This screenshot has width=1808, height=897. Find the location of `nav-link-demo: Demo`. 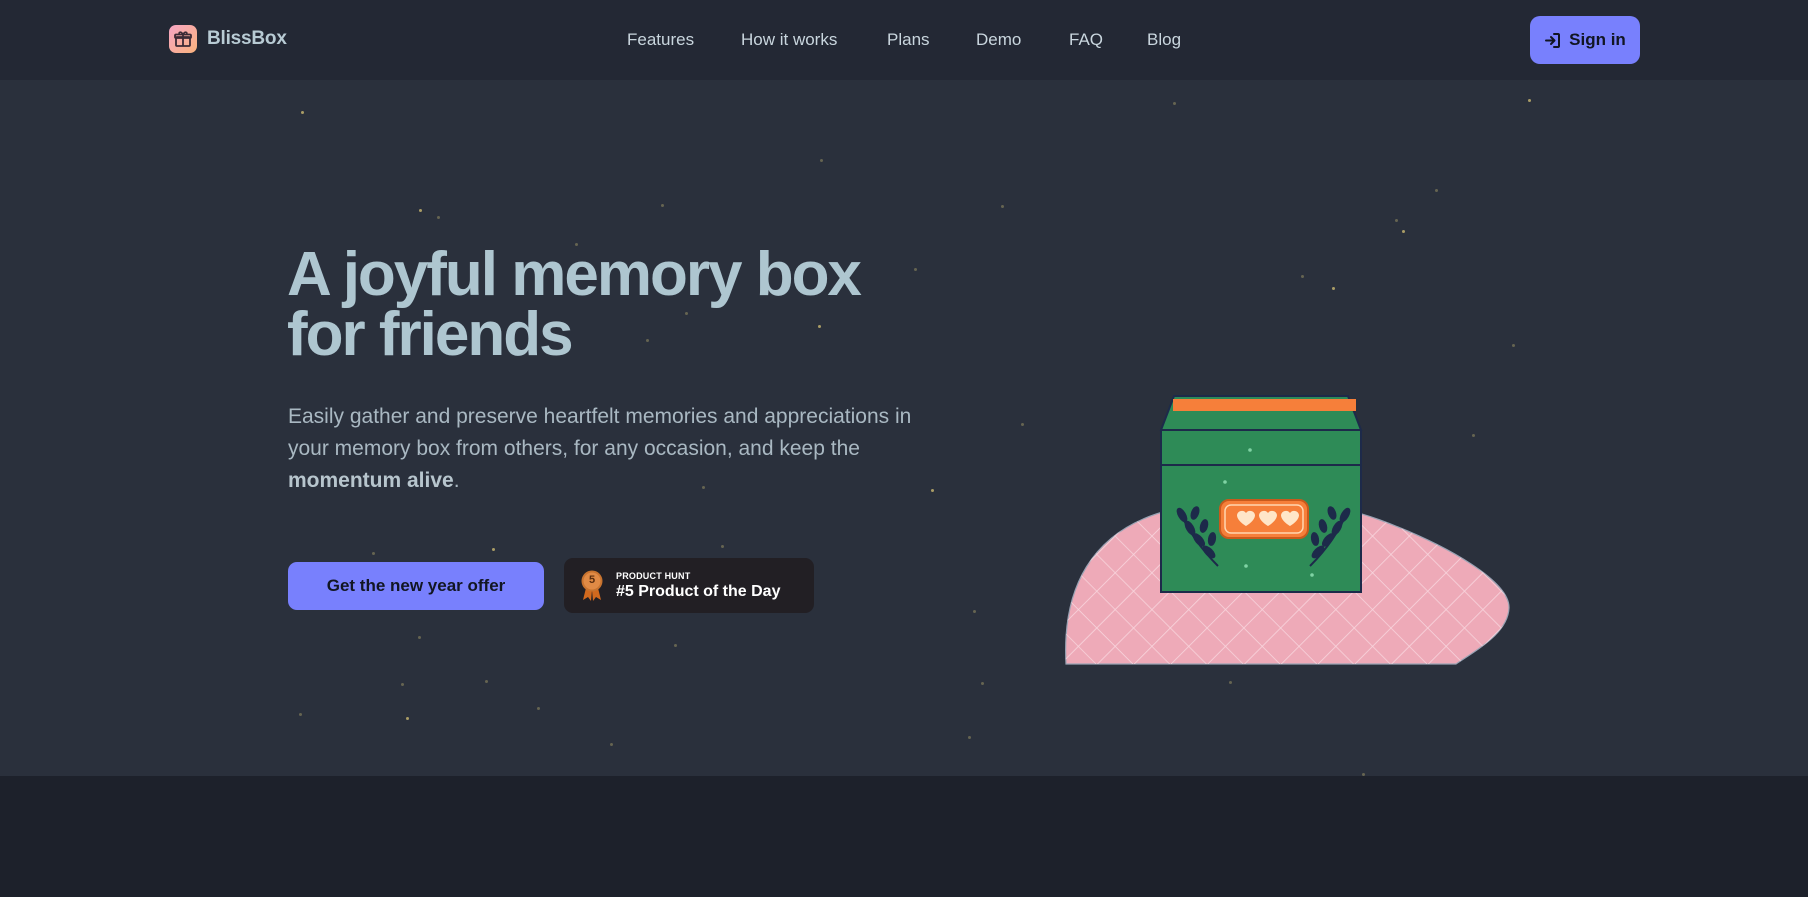

nav-link-demo: Demo is located at coordinates (998, 40).